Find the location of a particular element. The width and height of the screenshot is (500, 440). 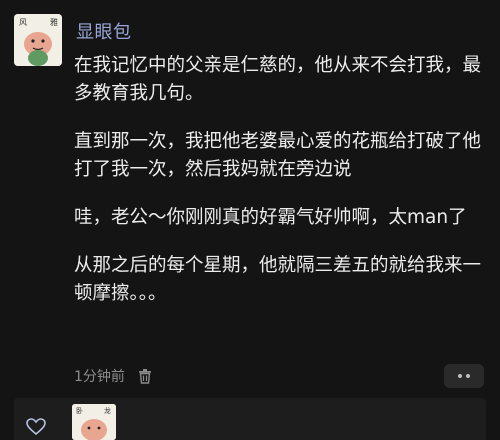

svg-text: 龙 is located at coordinates (107, 410).